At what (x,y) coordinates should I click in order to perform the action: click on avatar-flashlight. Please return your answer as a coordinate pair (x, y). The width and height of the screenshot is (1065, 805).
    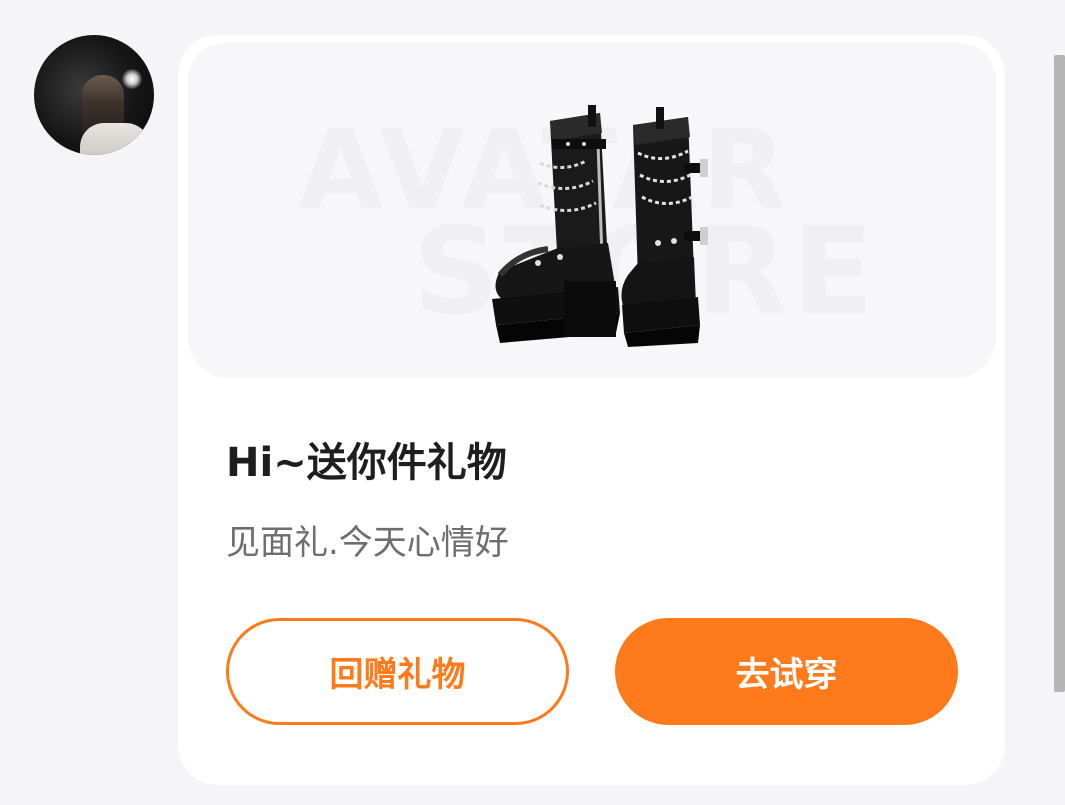
    Looking at the image, I should click on (132, 79).